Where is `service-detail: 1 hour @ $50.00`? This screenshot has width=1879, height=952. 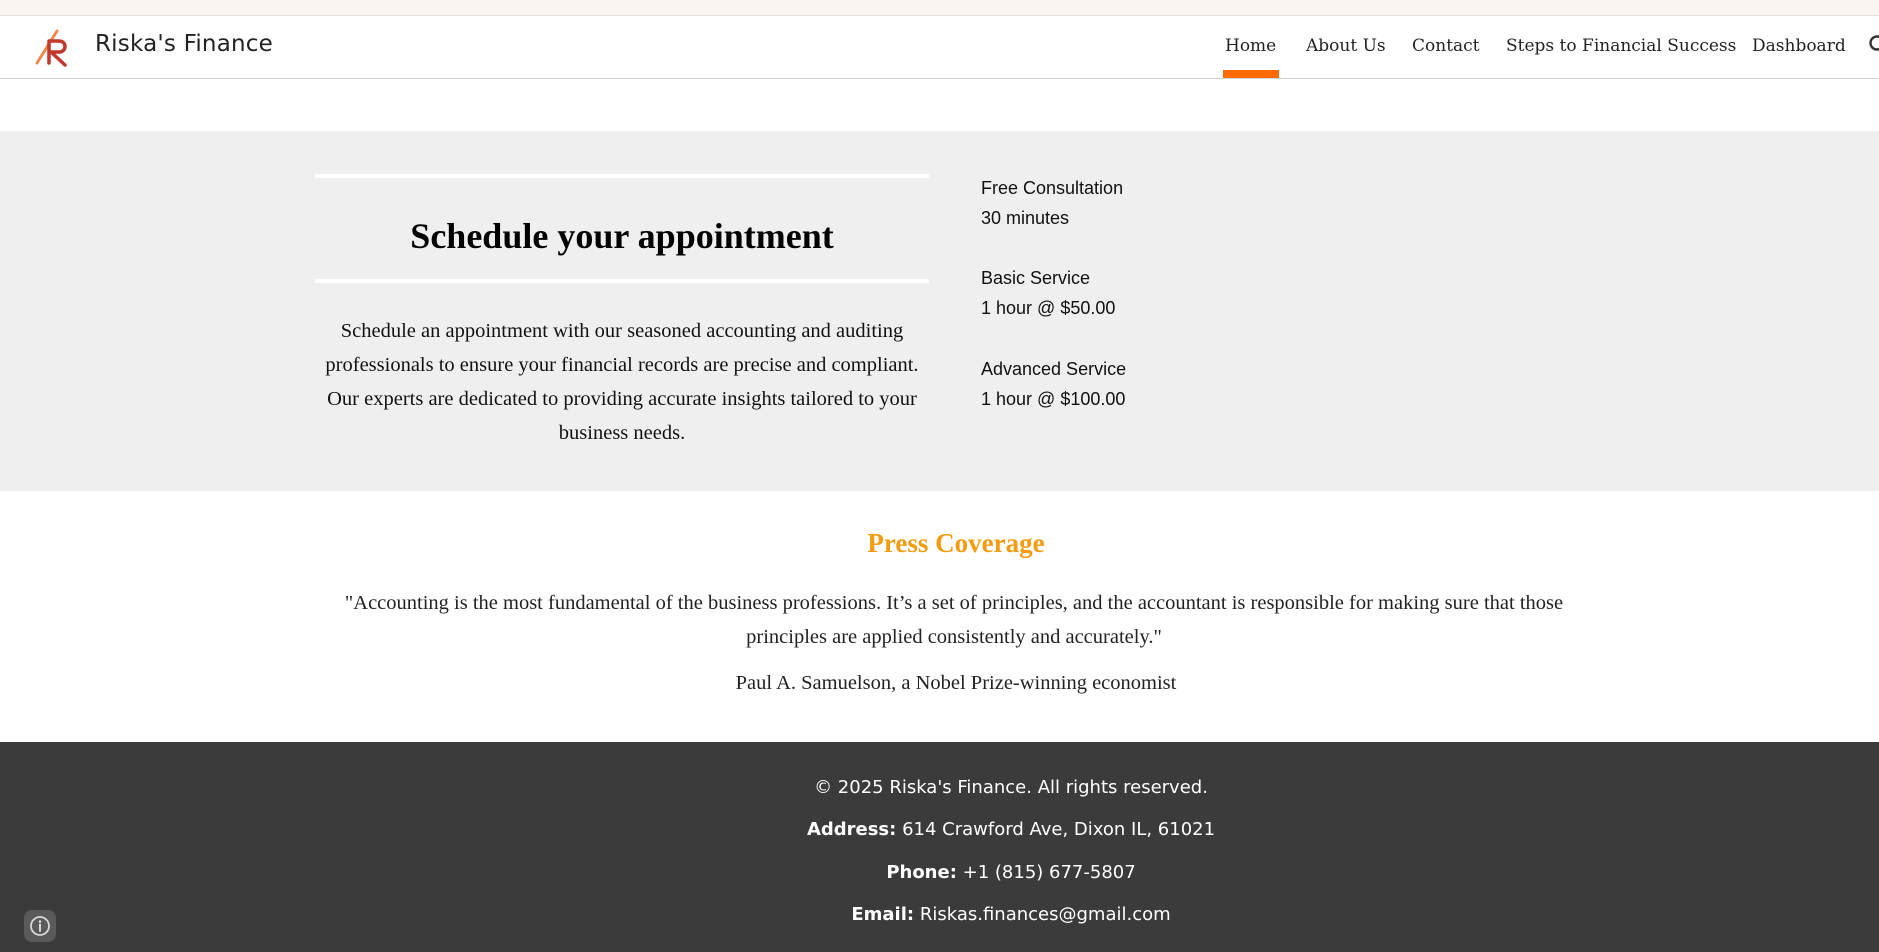
service-detail: 1 hour @ $50.00 is located at coordinates (1048, 308).